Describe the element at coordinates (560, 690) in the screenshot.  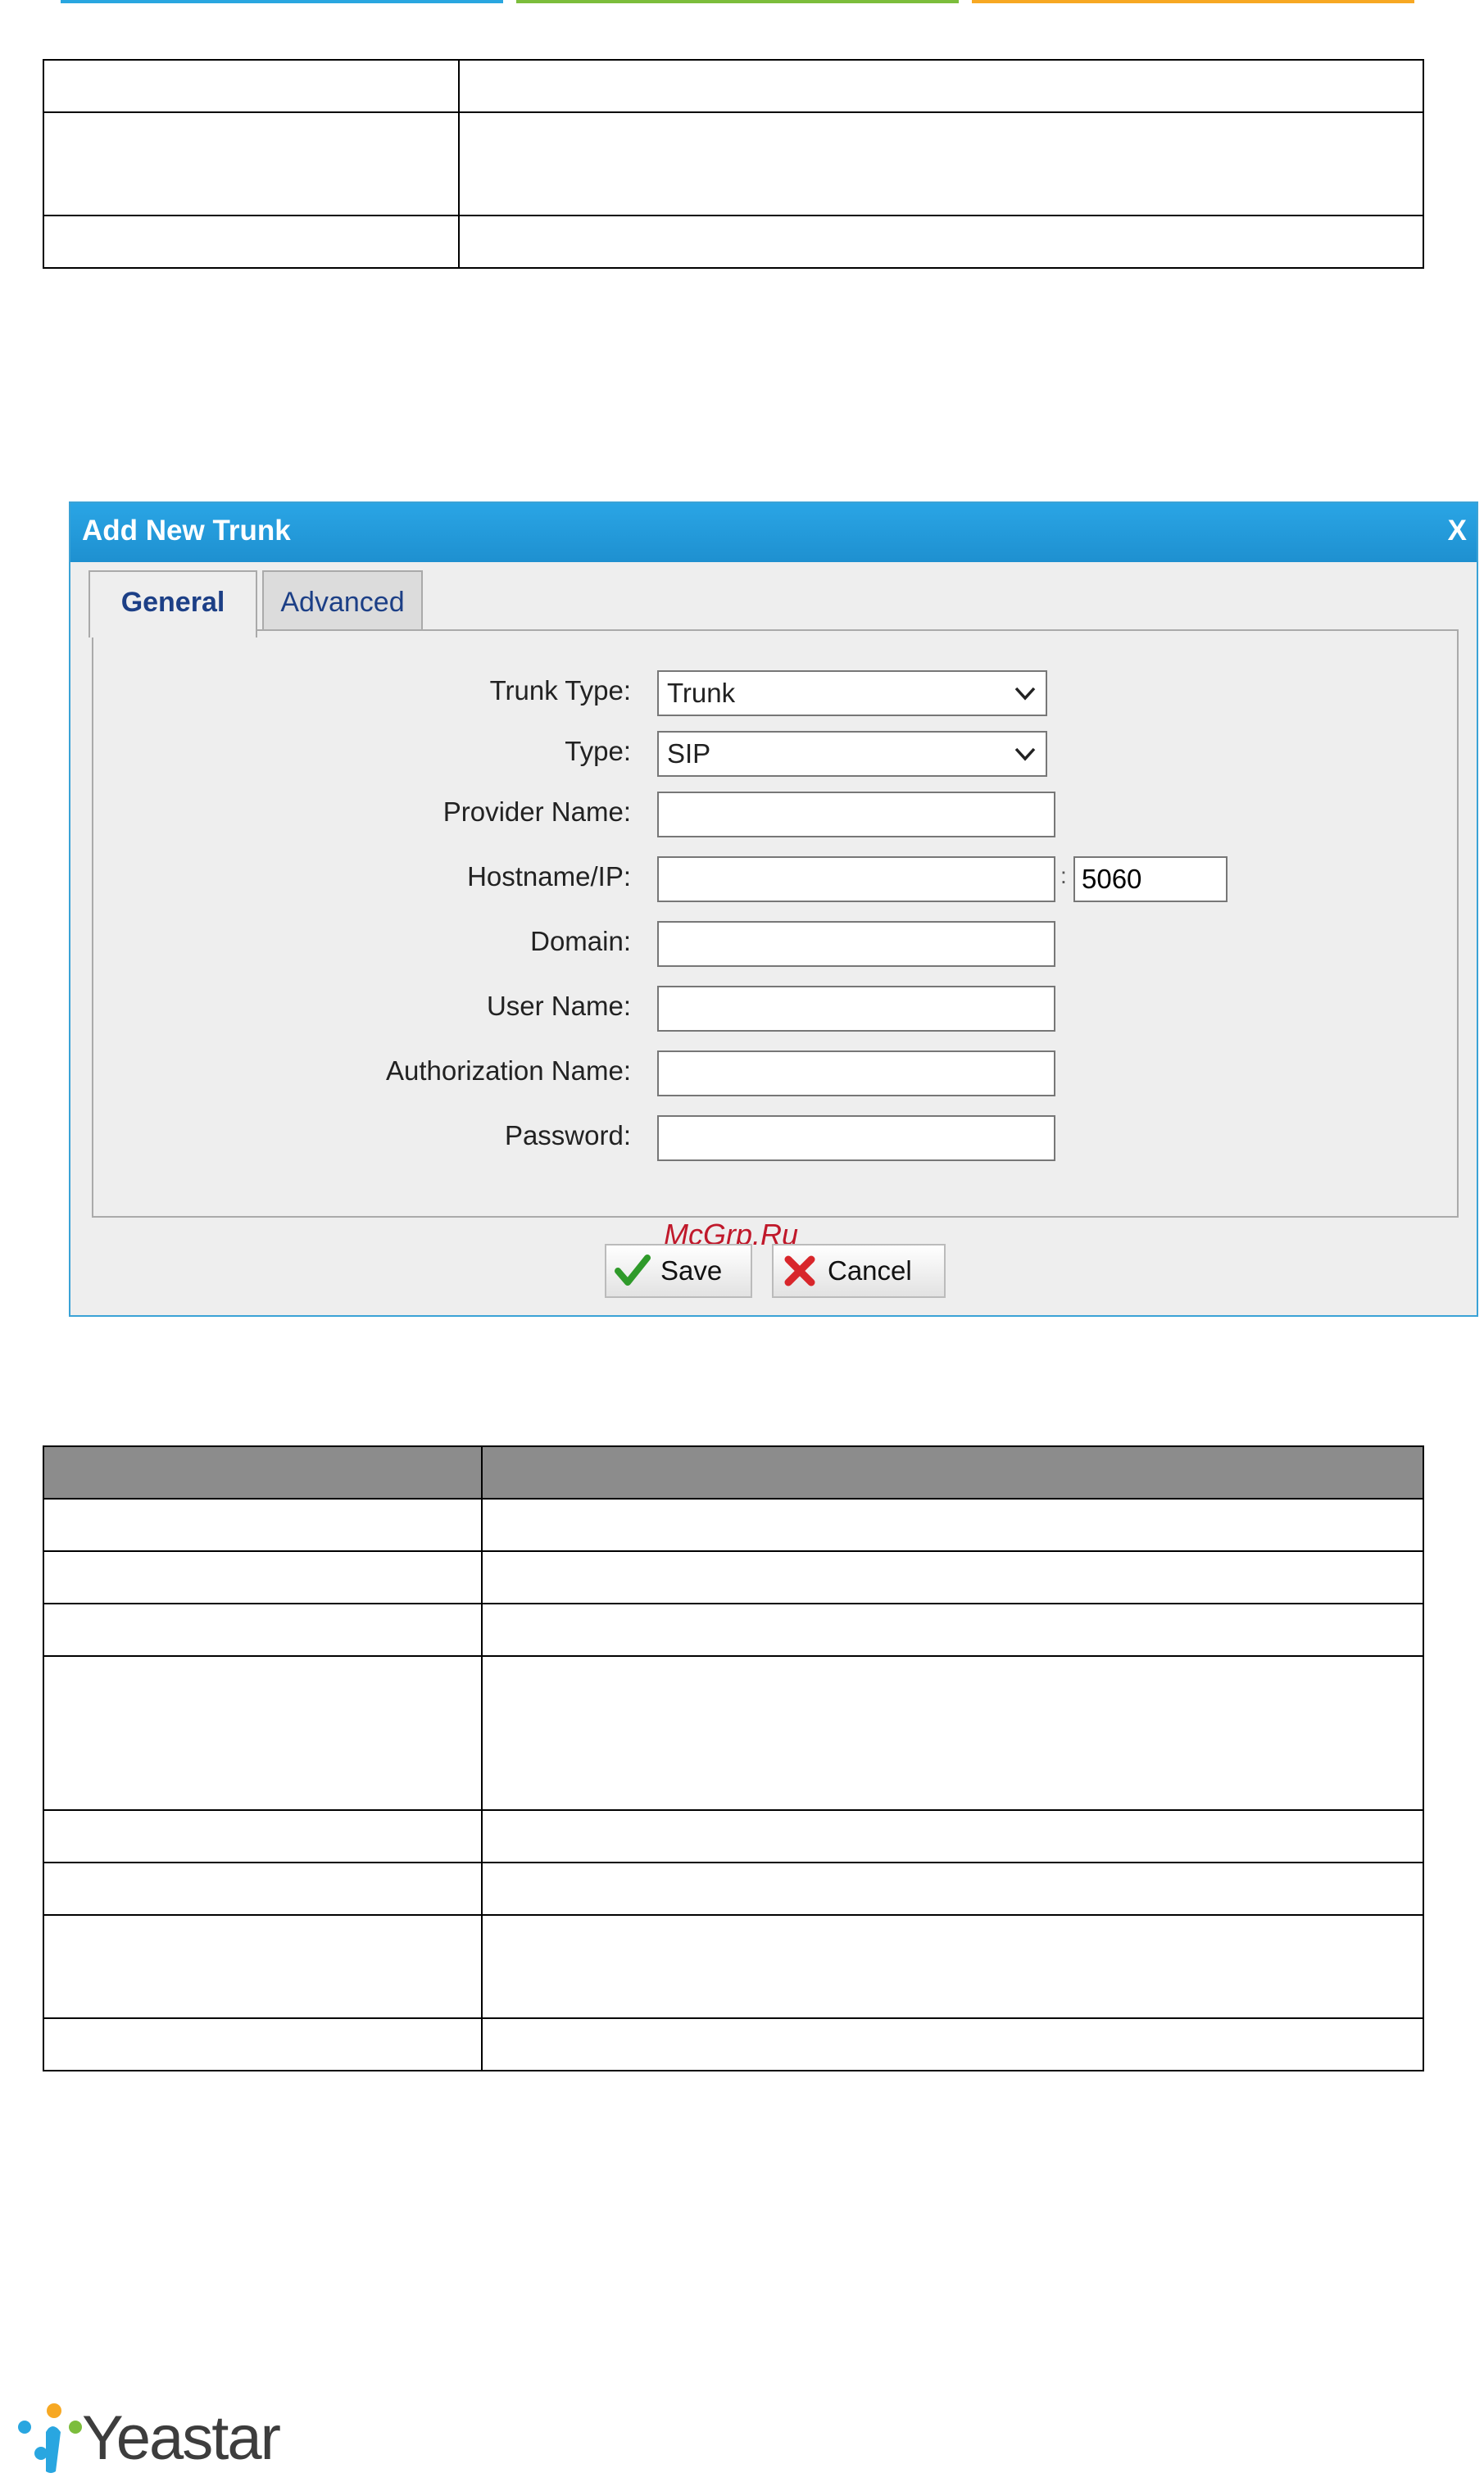
I see `trunk-type-label: Trunk Type:` at that location.